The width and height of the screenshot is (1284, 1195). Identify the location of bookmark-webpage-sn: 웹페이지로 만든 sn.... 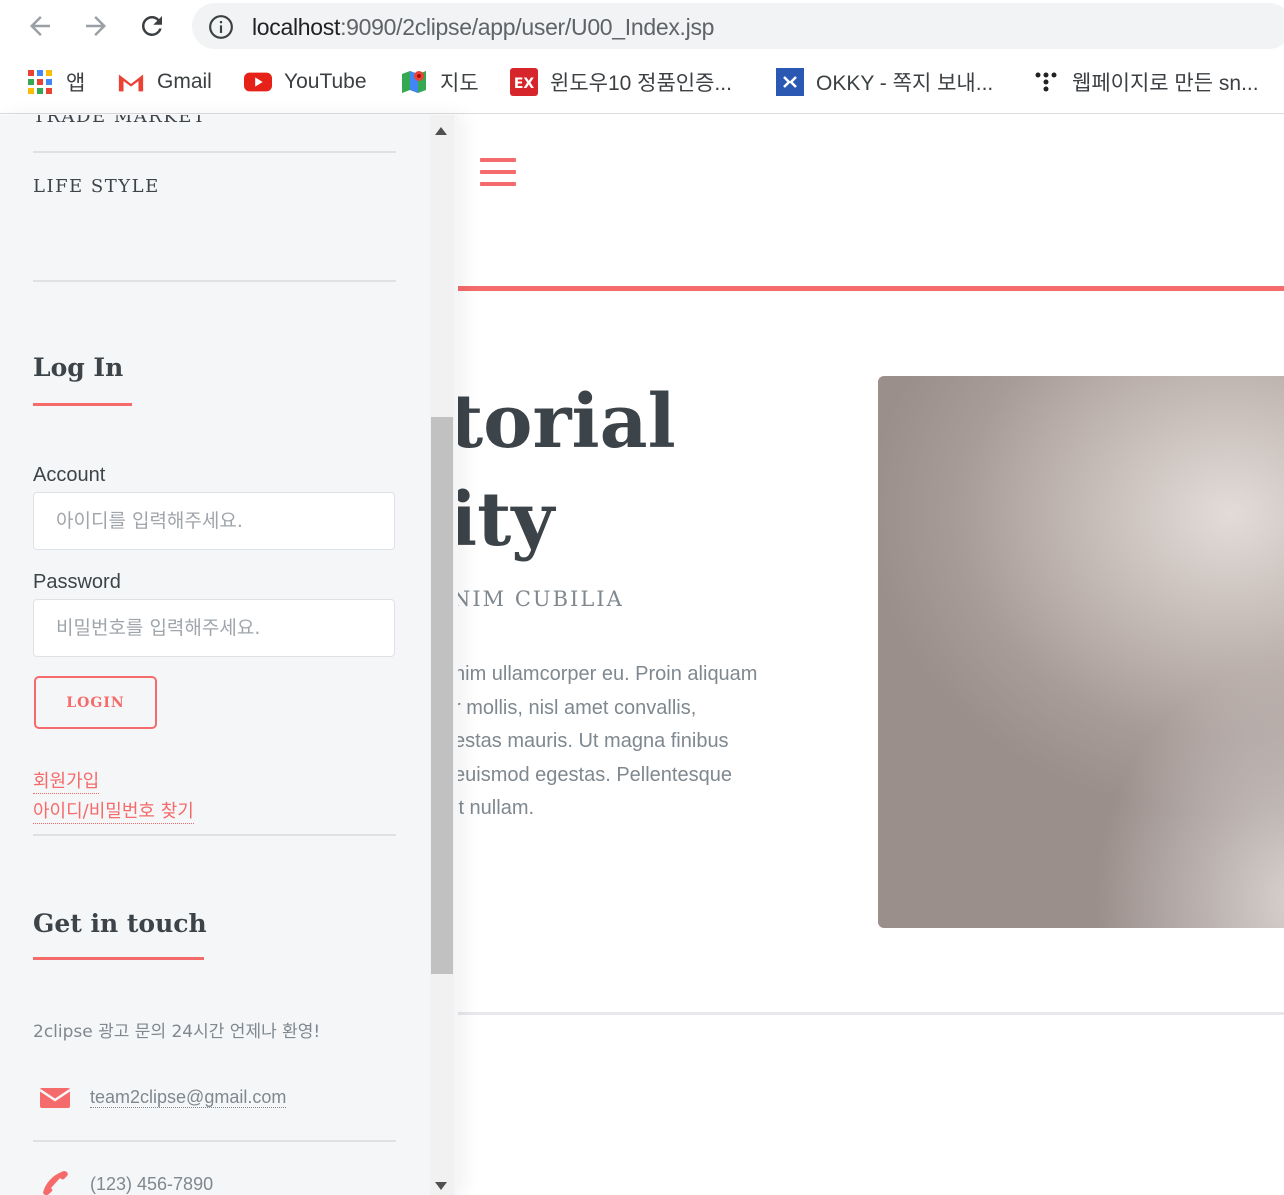
(1145, 82).